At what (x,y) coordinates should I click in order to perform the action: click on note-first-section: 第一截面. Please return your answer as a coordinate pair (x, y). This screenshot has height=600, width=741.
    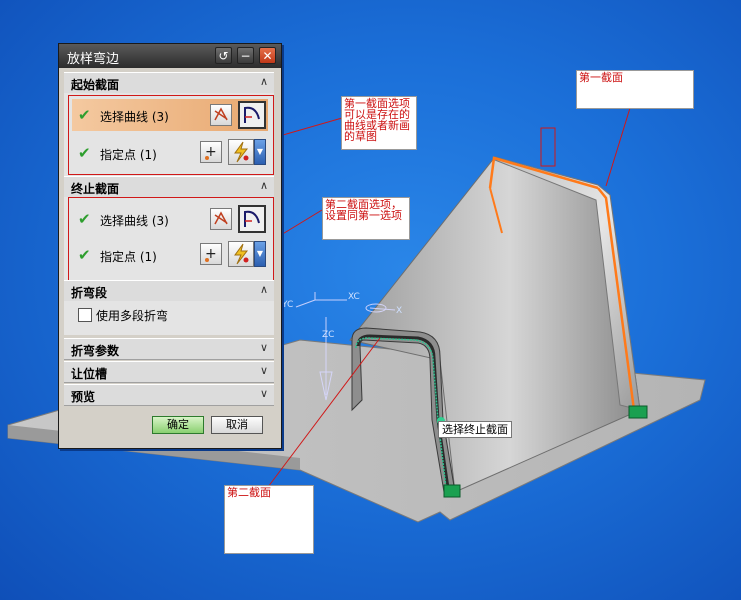
    Looking at the image, I should click on (635, 89).